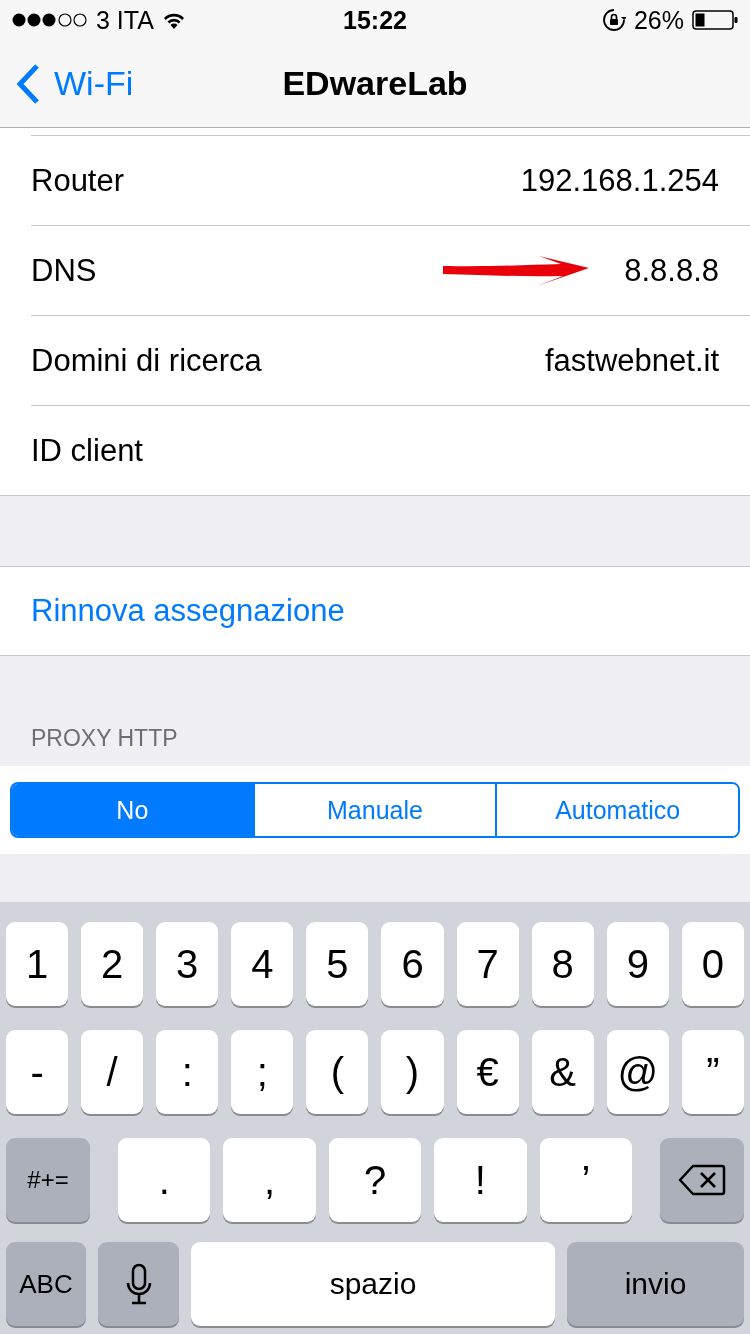 This screenshot has height=1334, width=750. Describe the element at coordinates (173, 20) in the screenshot. I see `wifi-icon` at that location.